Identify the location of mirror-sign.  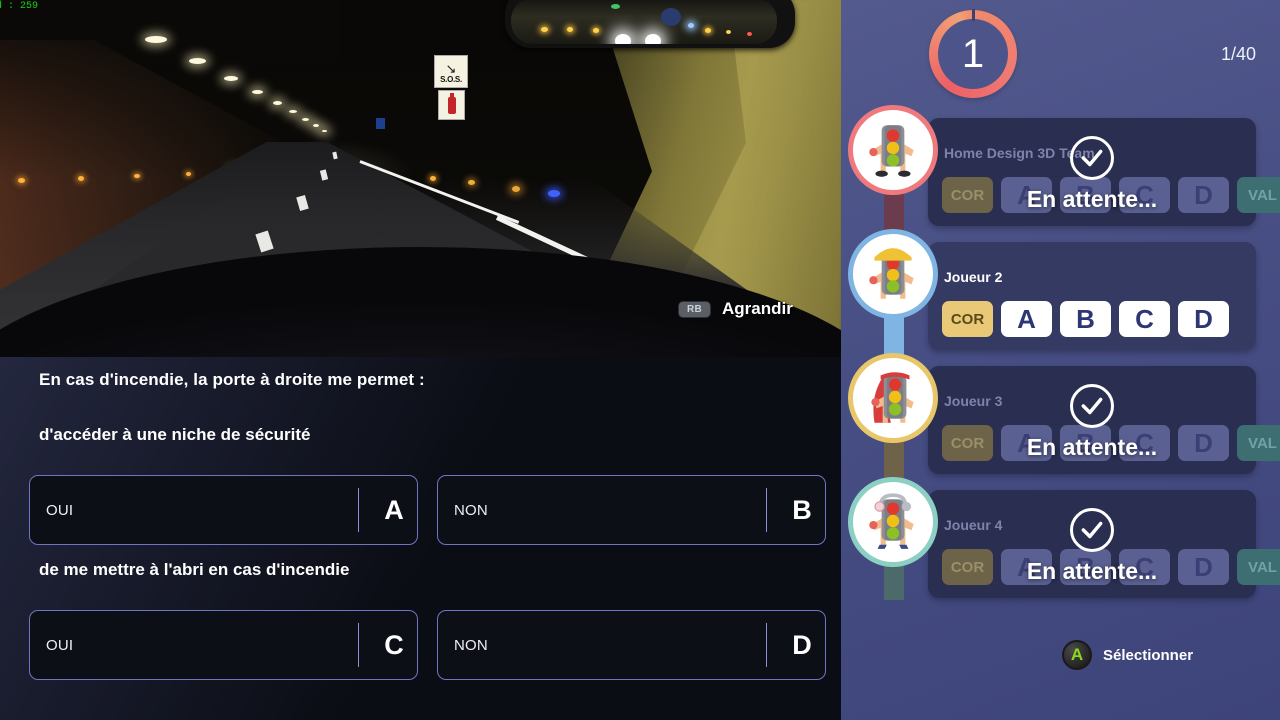
(615, 6).